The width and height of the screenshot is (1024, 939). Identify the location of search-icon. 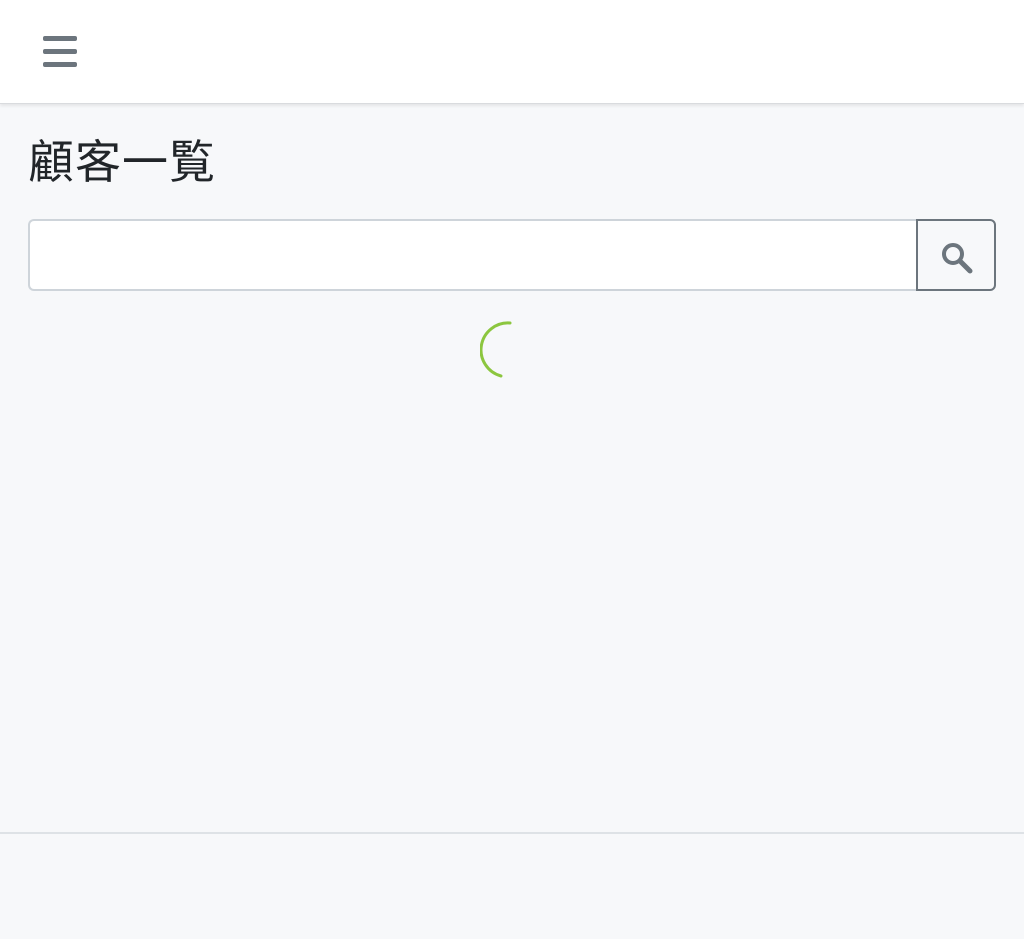
(957, 258).